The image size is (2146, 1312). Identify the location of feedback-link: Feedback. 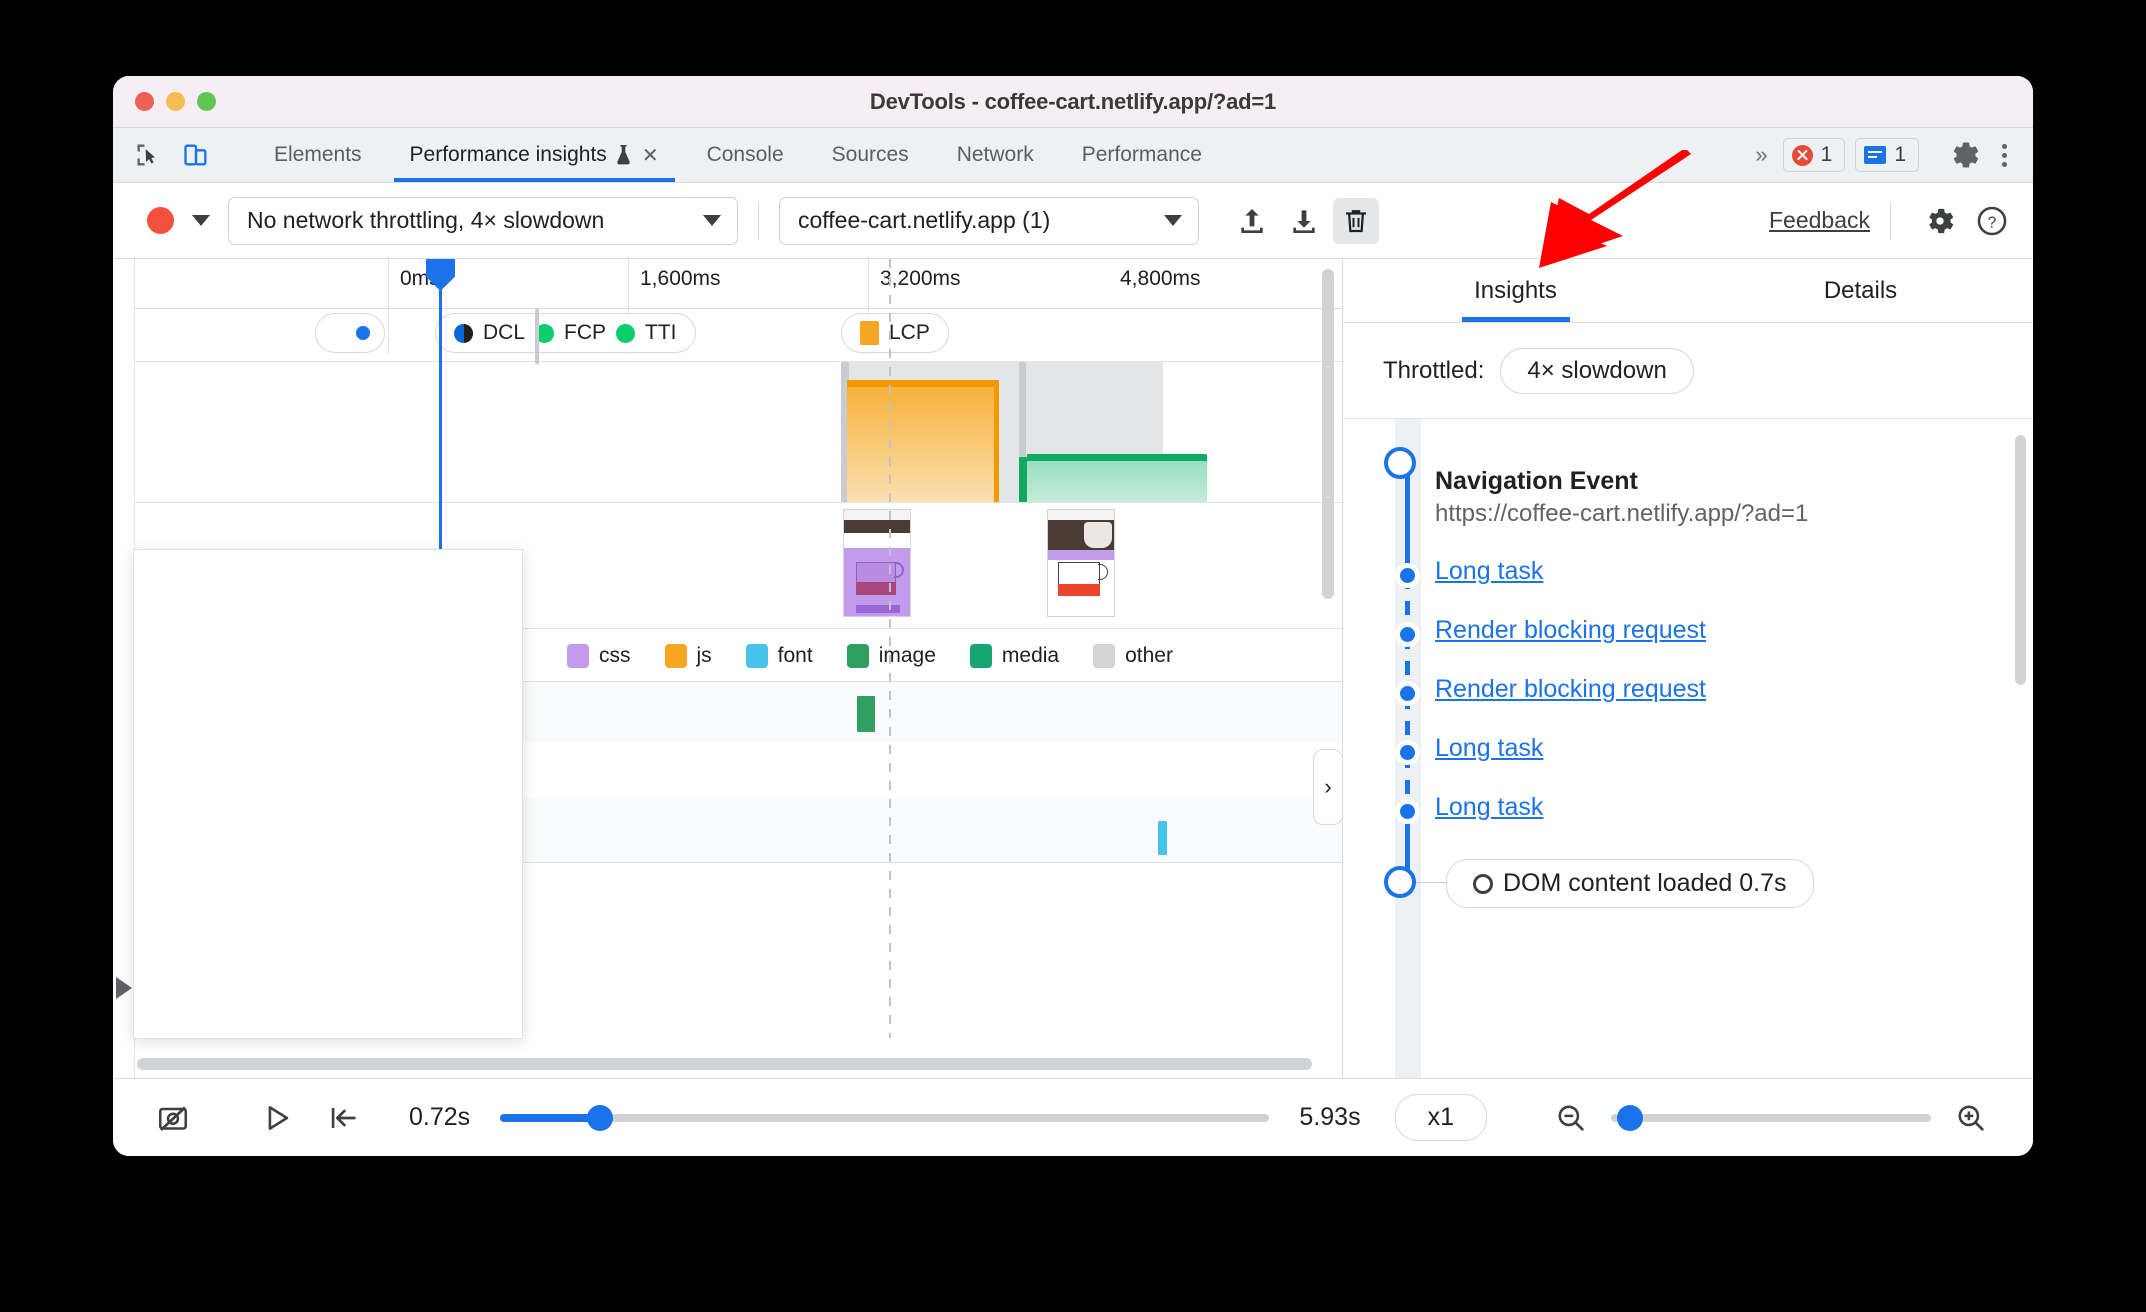
(1819, 220).